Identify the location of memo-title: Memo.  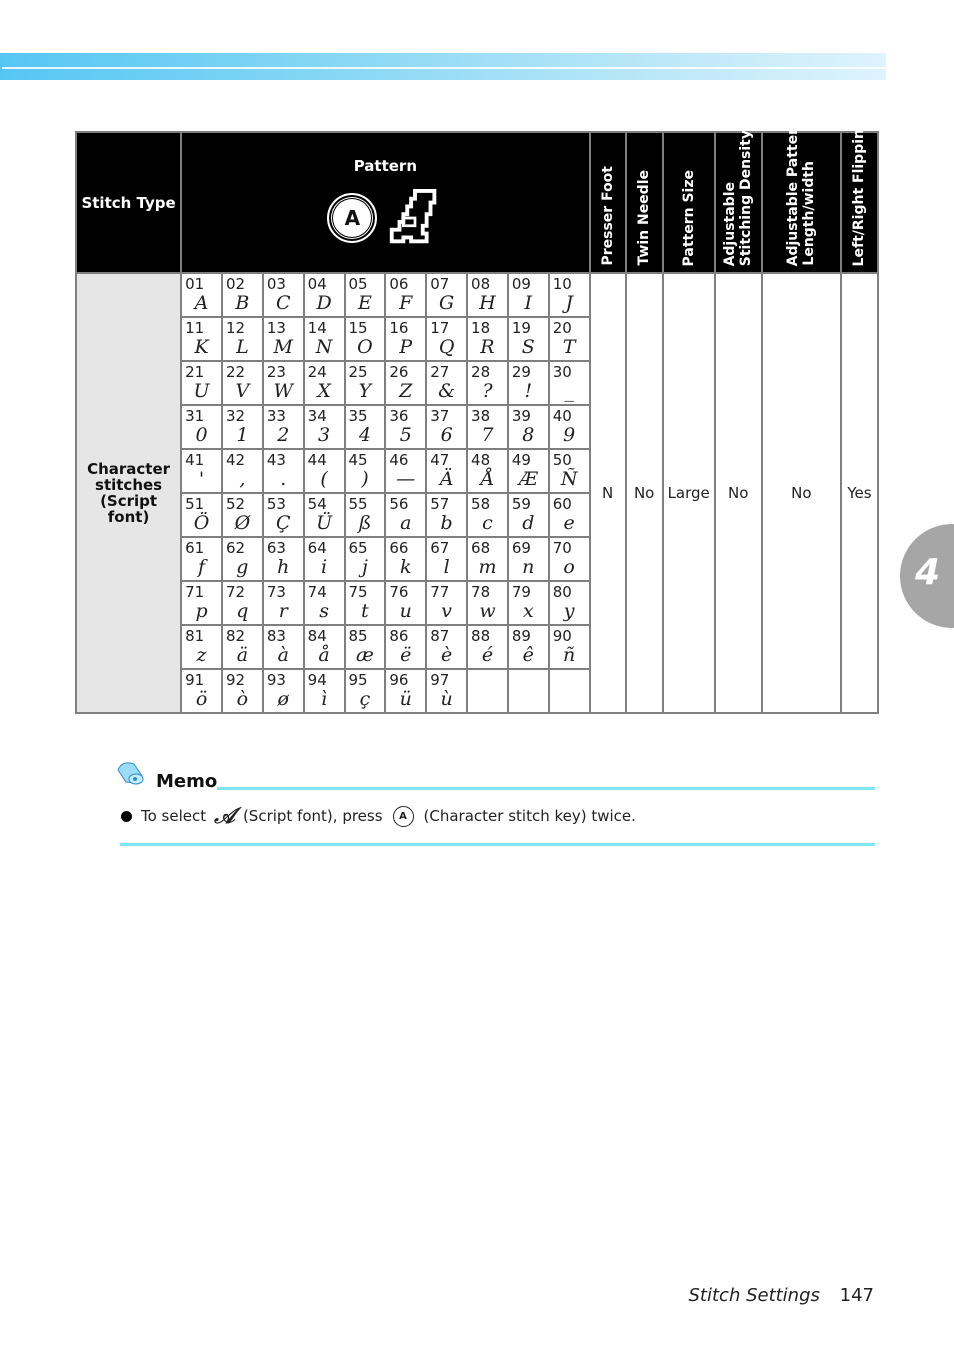
(187, 781).